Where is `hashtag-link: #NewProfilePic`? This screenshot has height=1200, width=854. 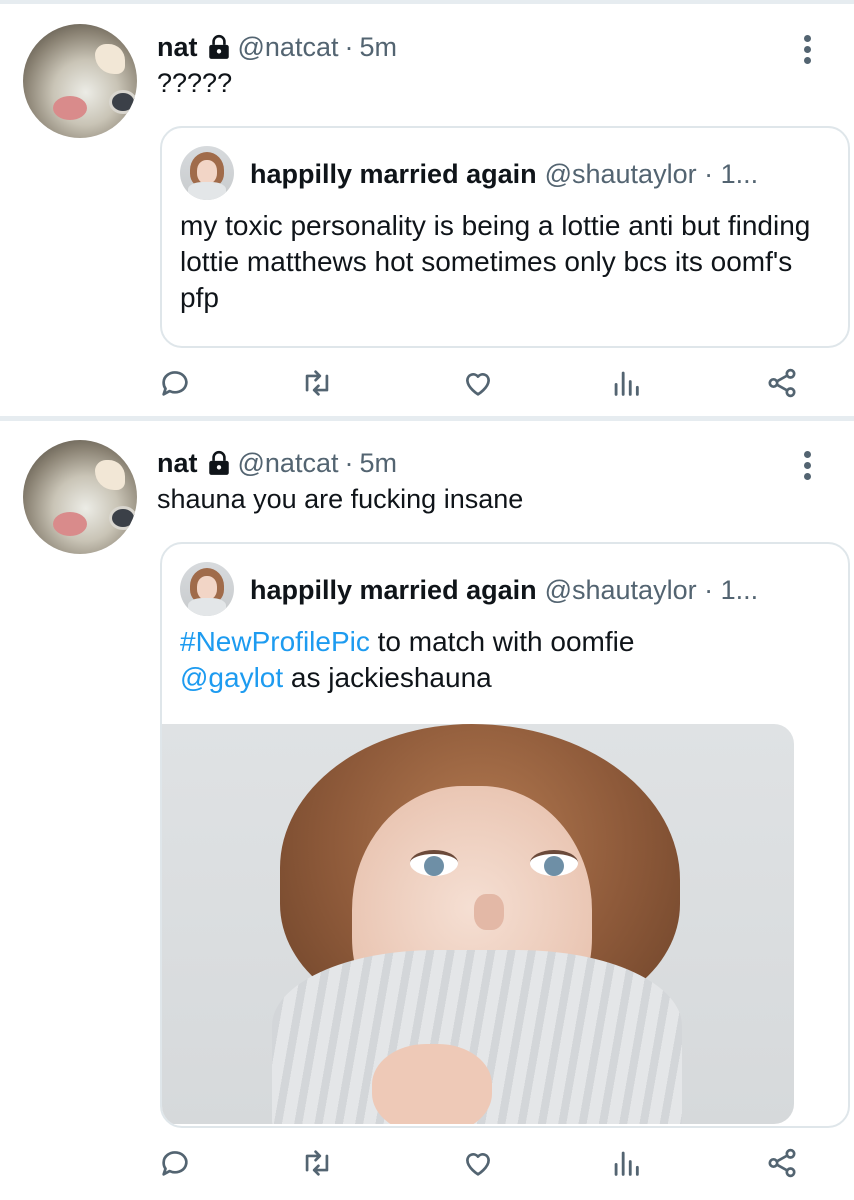 hashtag-link: #NewProfilePic is located at coordinates (275, 641).